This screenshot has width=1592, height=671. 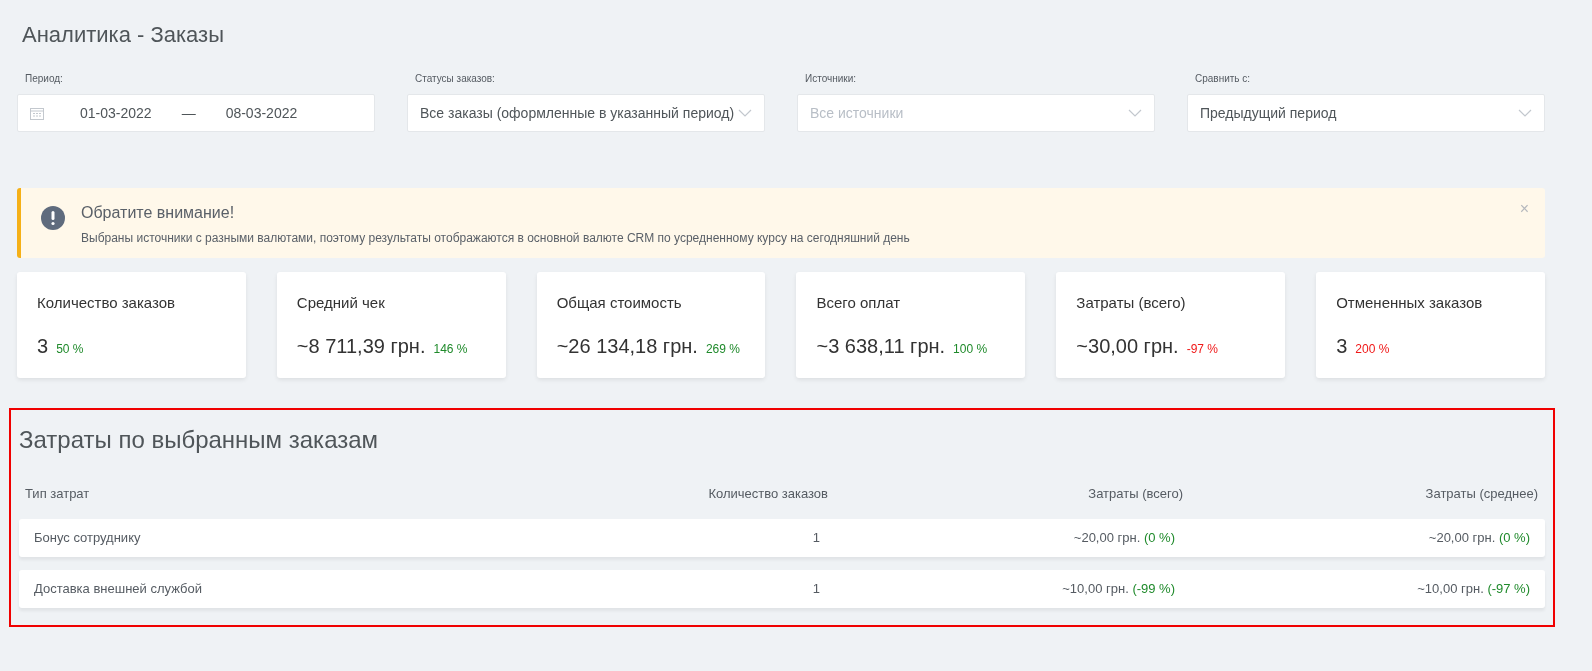 I want to click on field-label: Период:, so click(x=44, y=79).